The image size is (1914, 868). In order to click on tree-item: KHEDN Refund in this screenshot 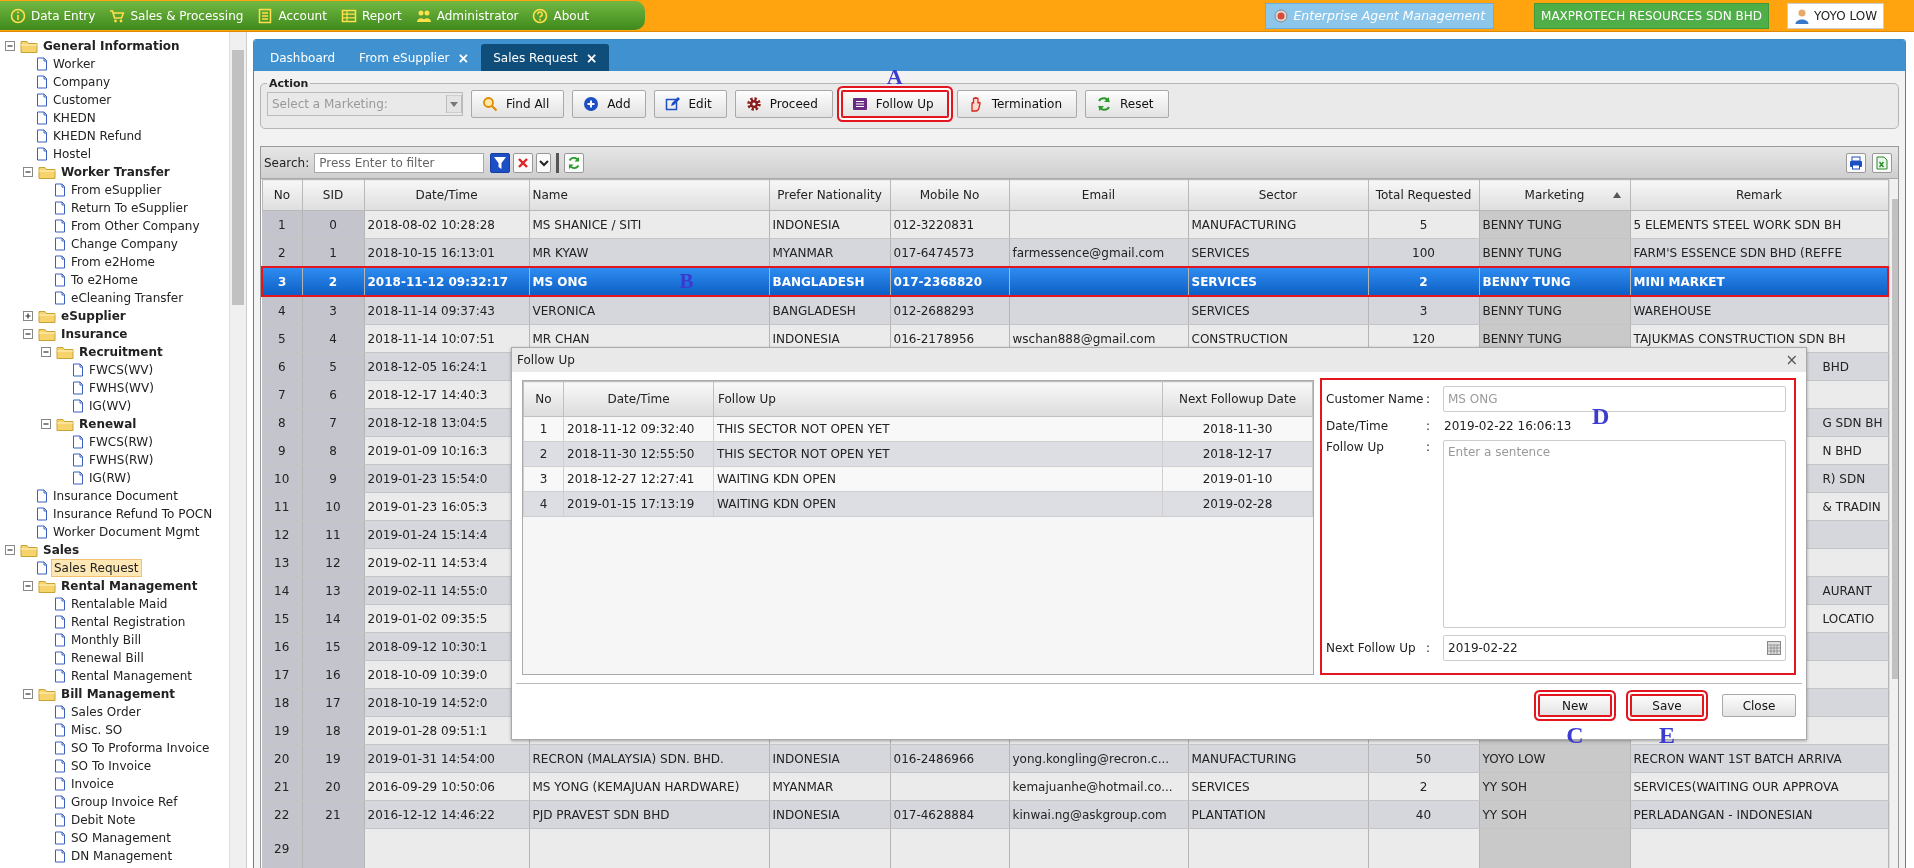, I will do `click(97, 136)`.